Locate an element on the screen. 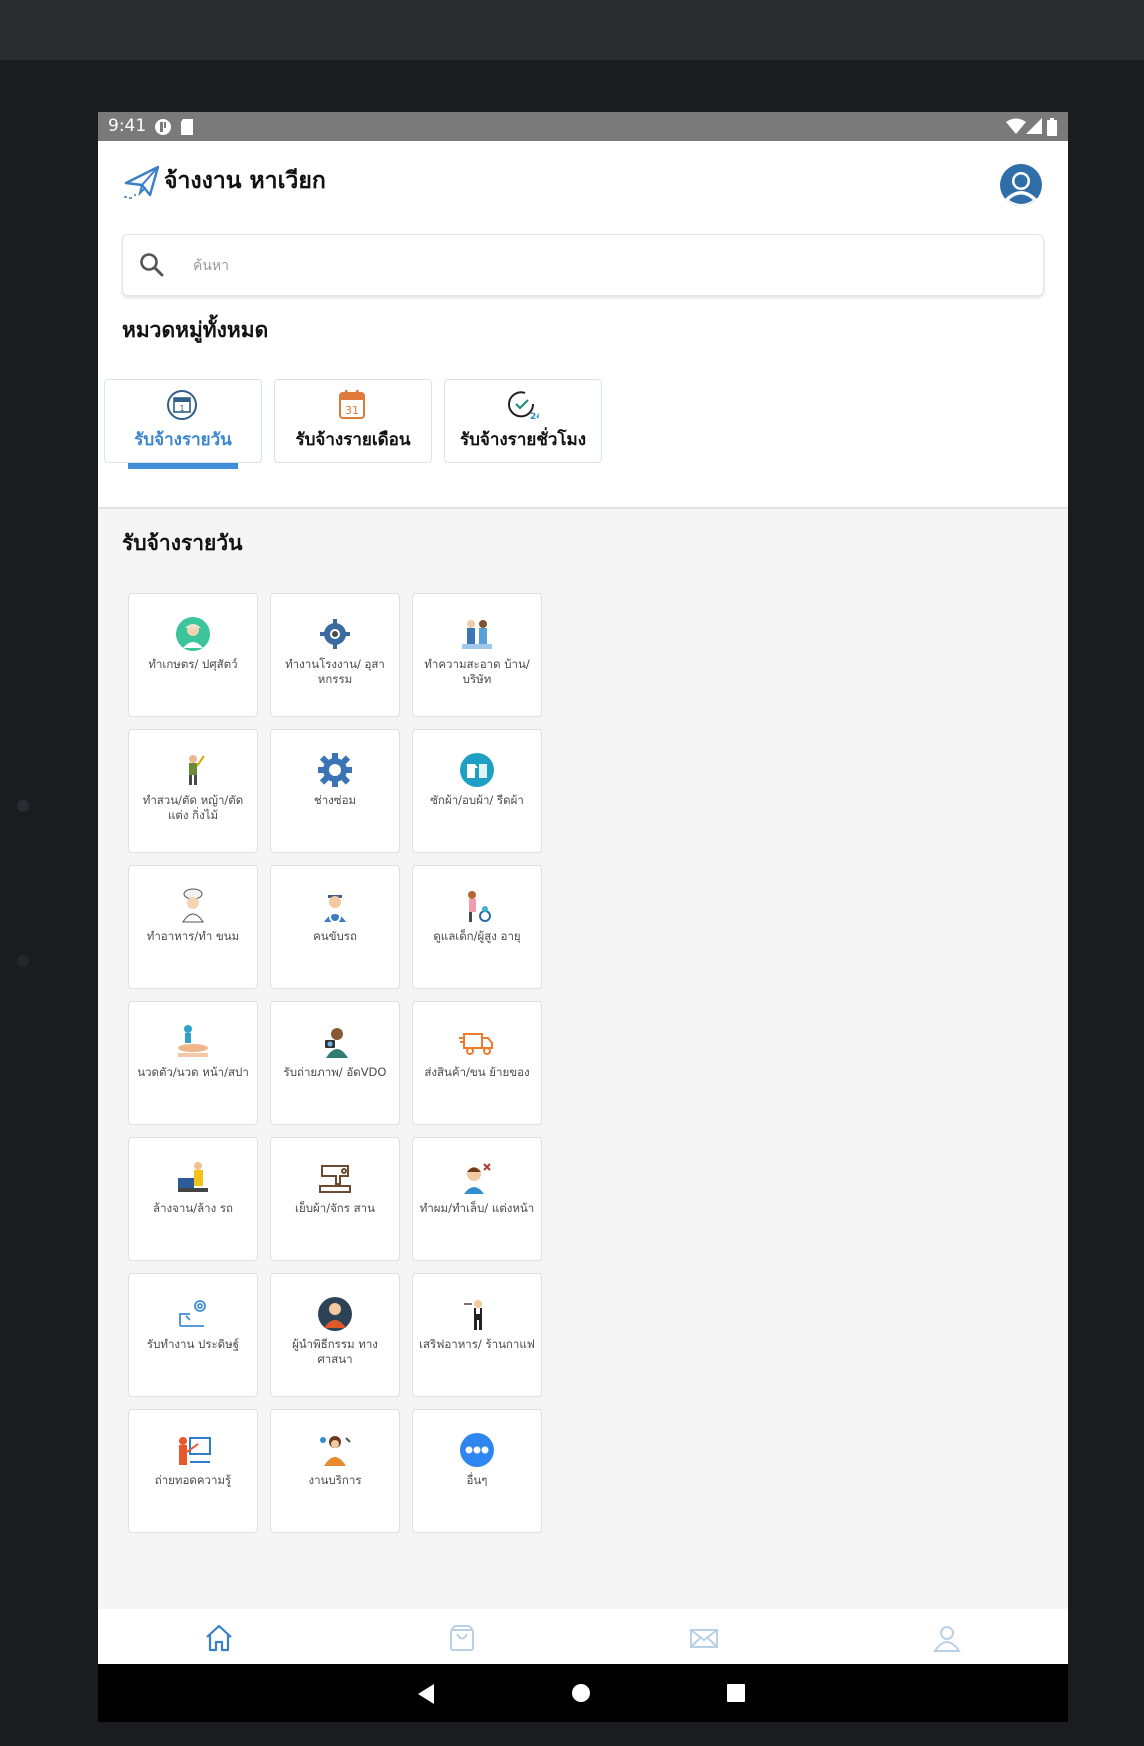 This screenshot has width=1144, height=1746. gear-icon is located at coordinates (335, 770).